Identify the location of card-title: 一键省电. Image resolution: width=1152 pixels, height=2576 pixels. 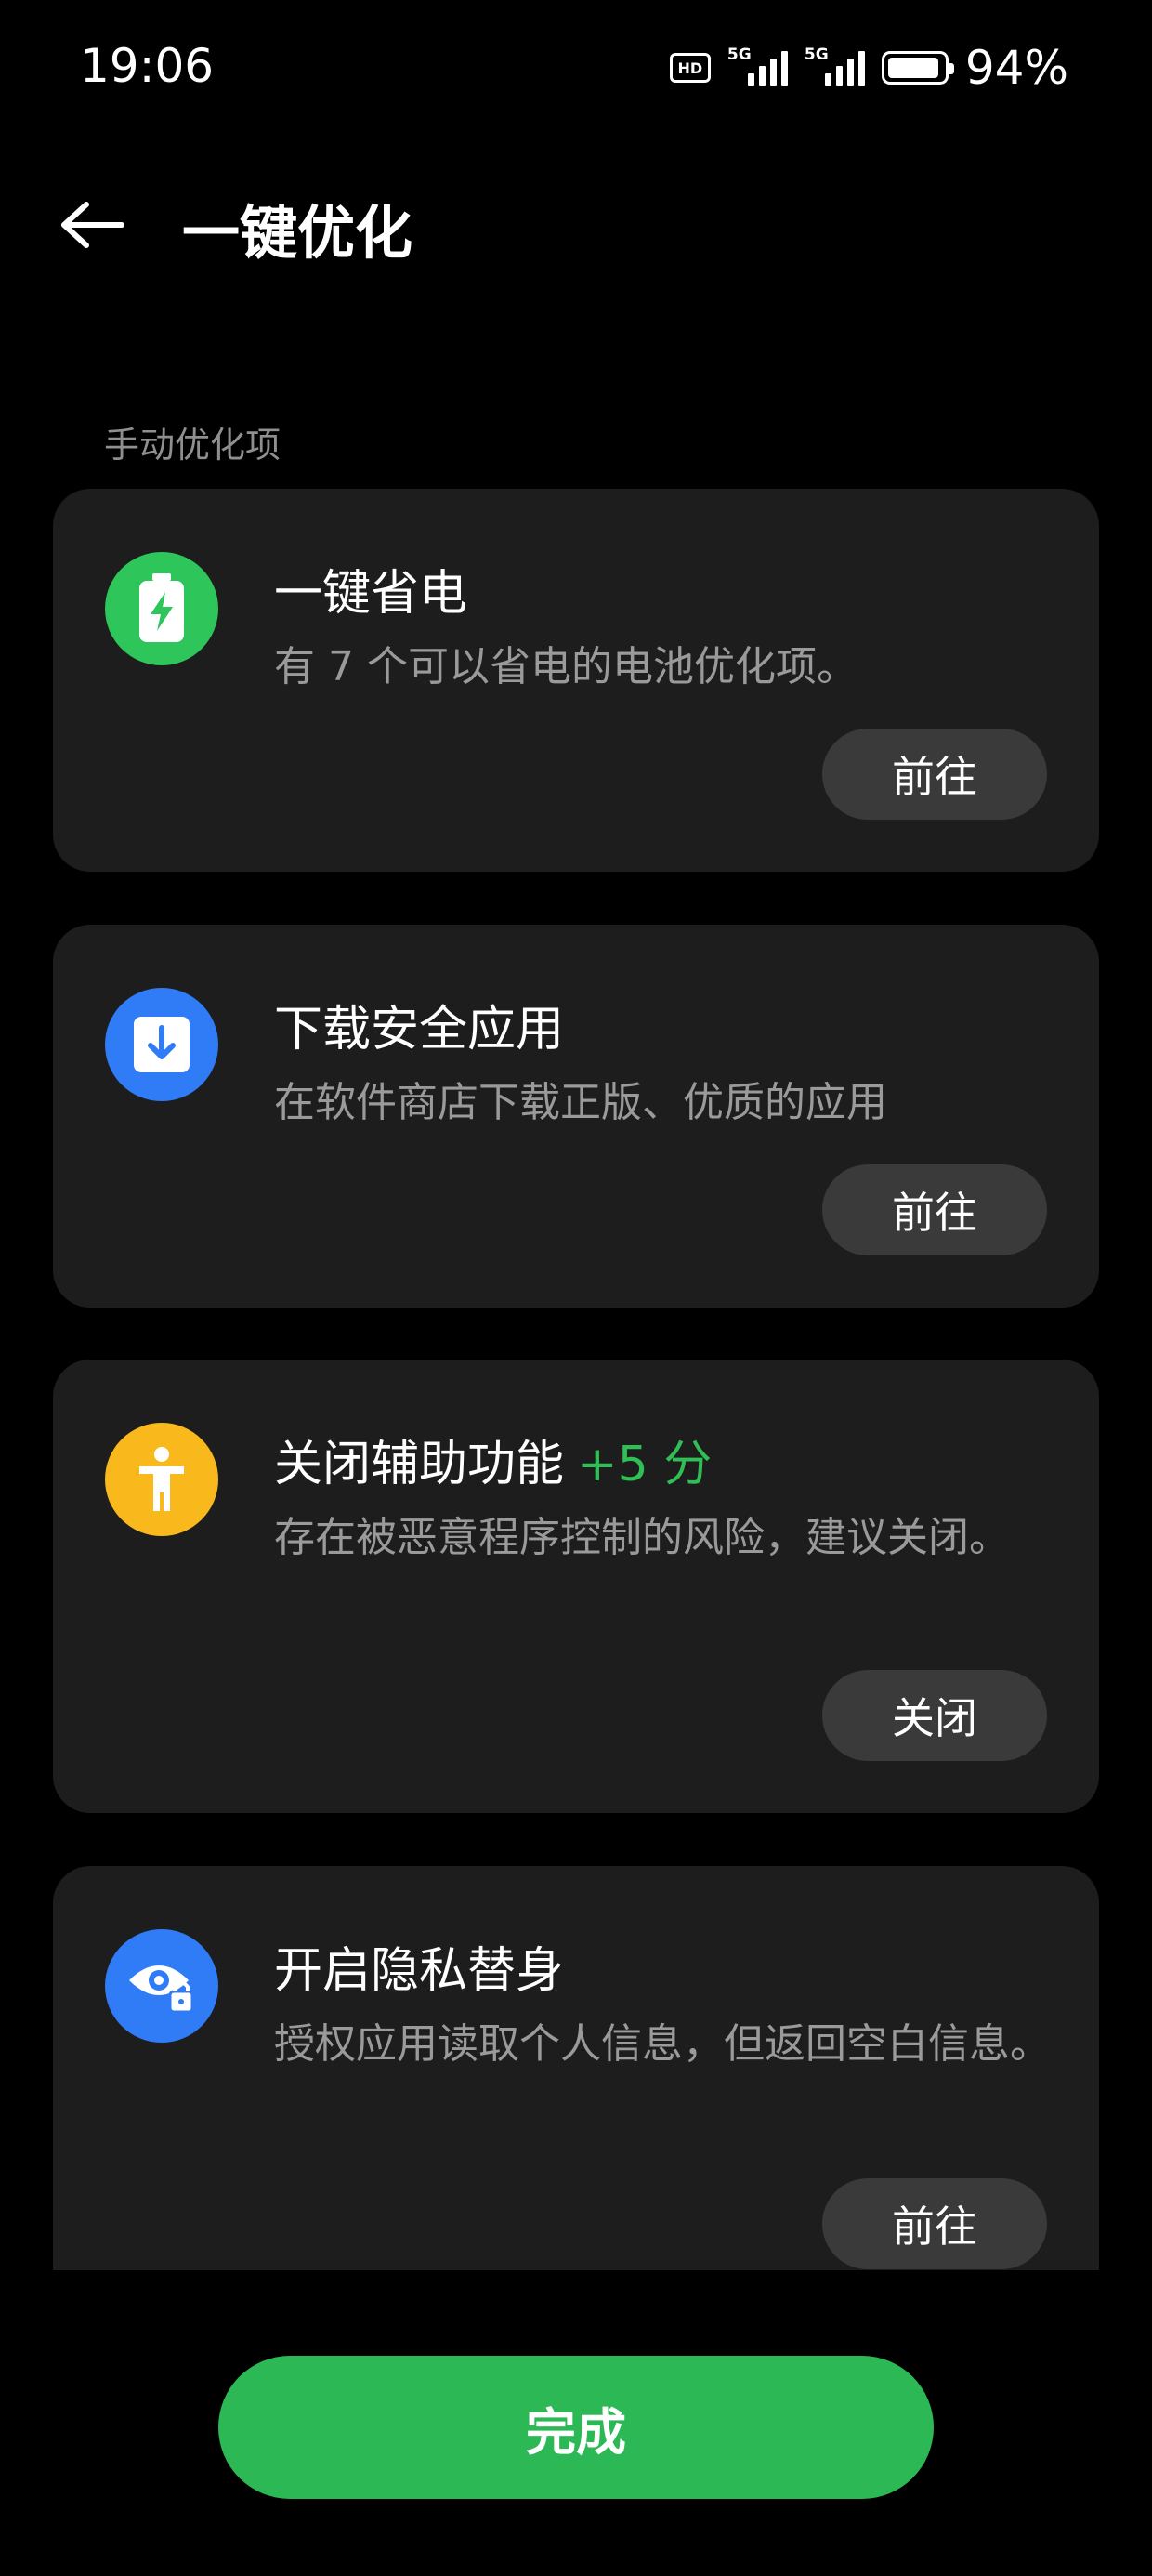
(371, 594).